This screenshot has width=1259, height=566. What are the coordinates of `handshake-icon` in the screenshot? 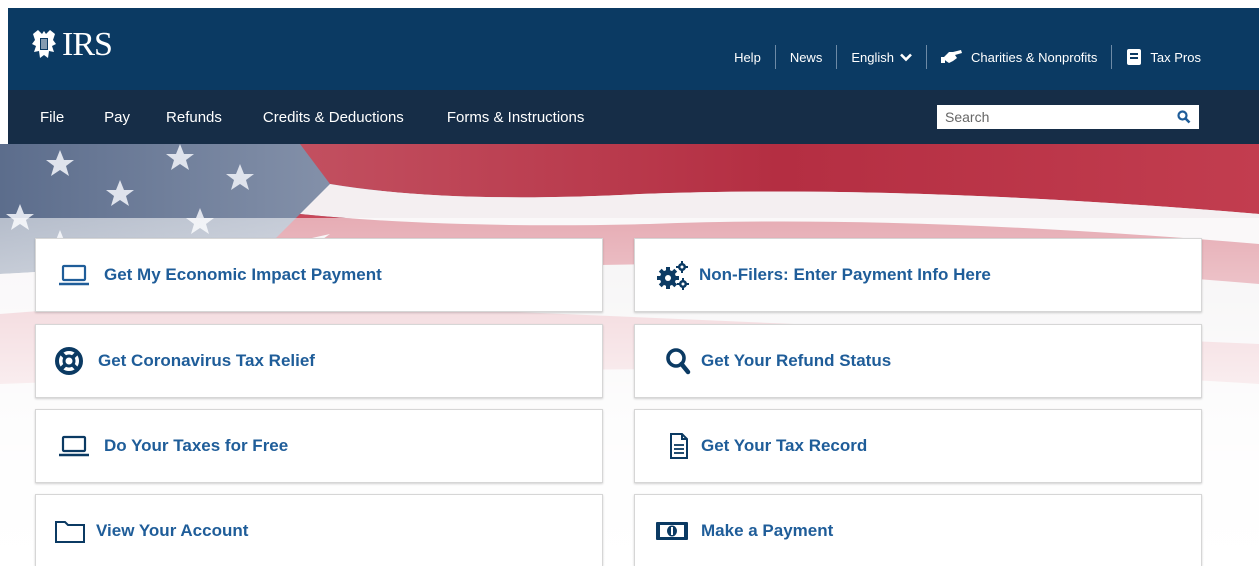 It's located at (951, 56).